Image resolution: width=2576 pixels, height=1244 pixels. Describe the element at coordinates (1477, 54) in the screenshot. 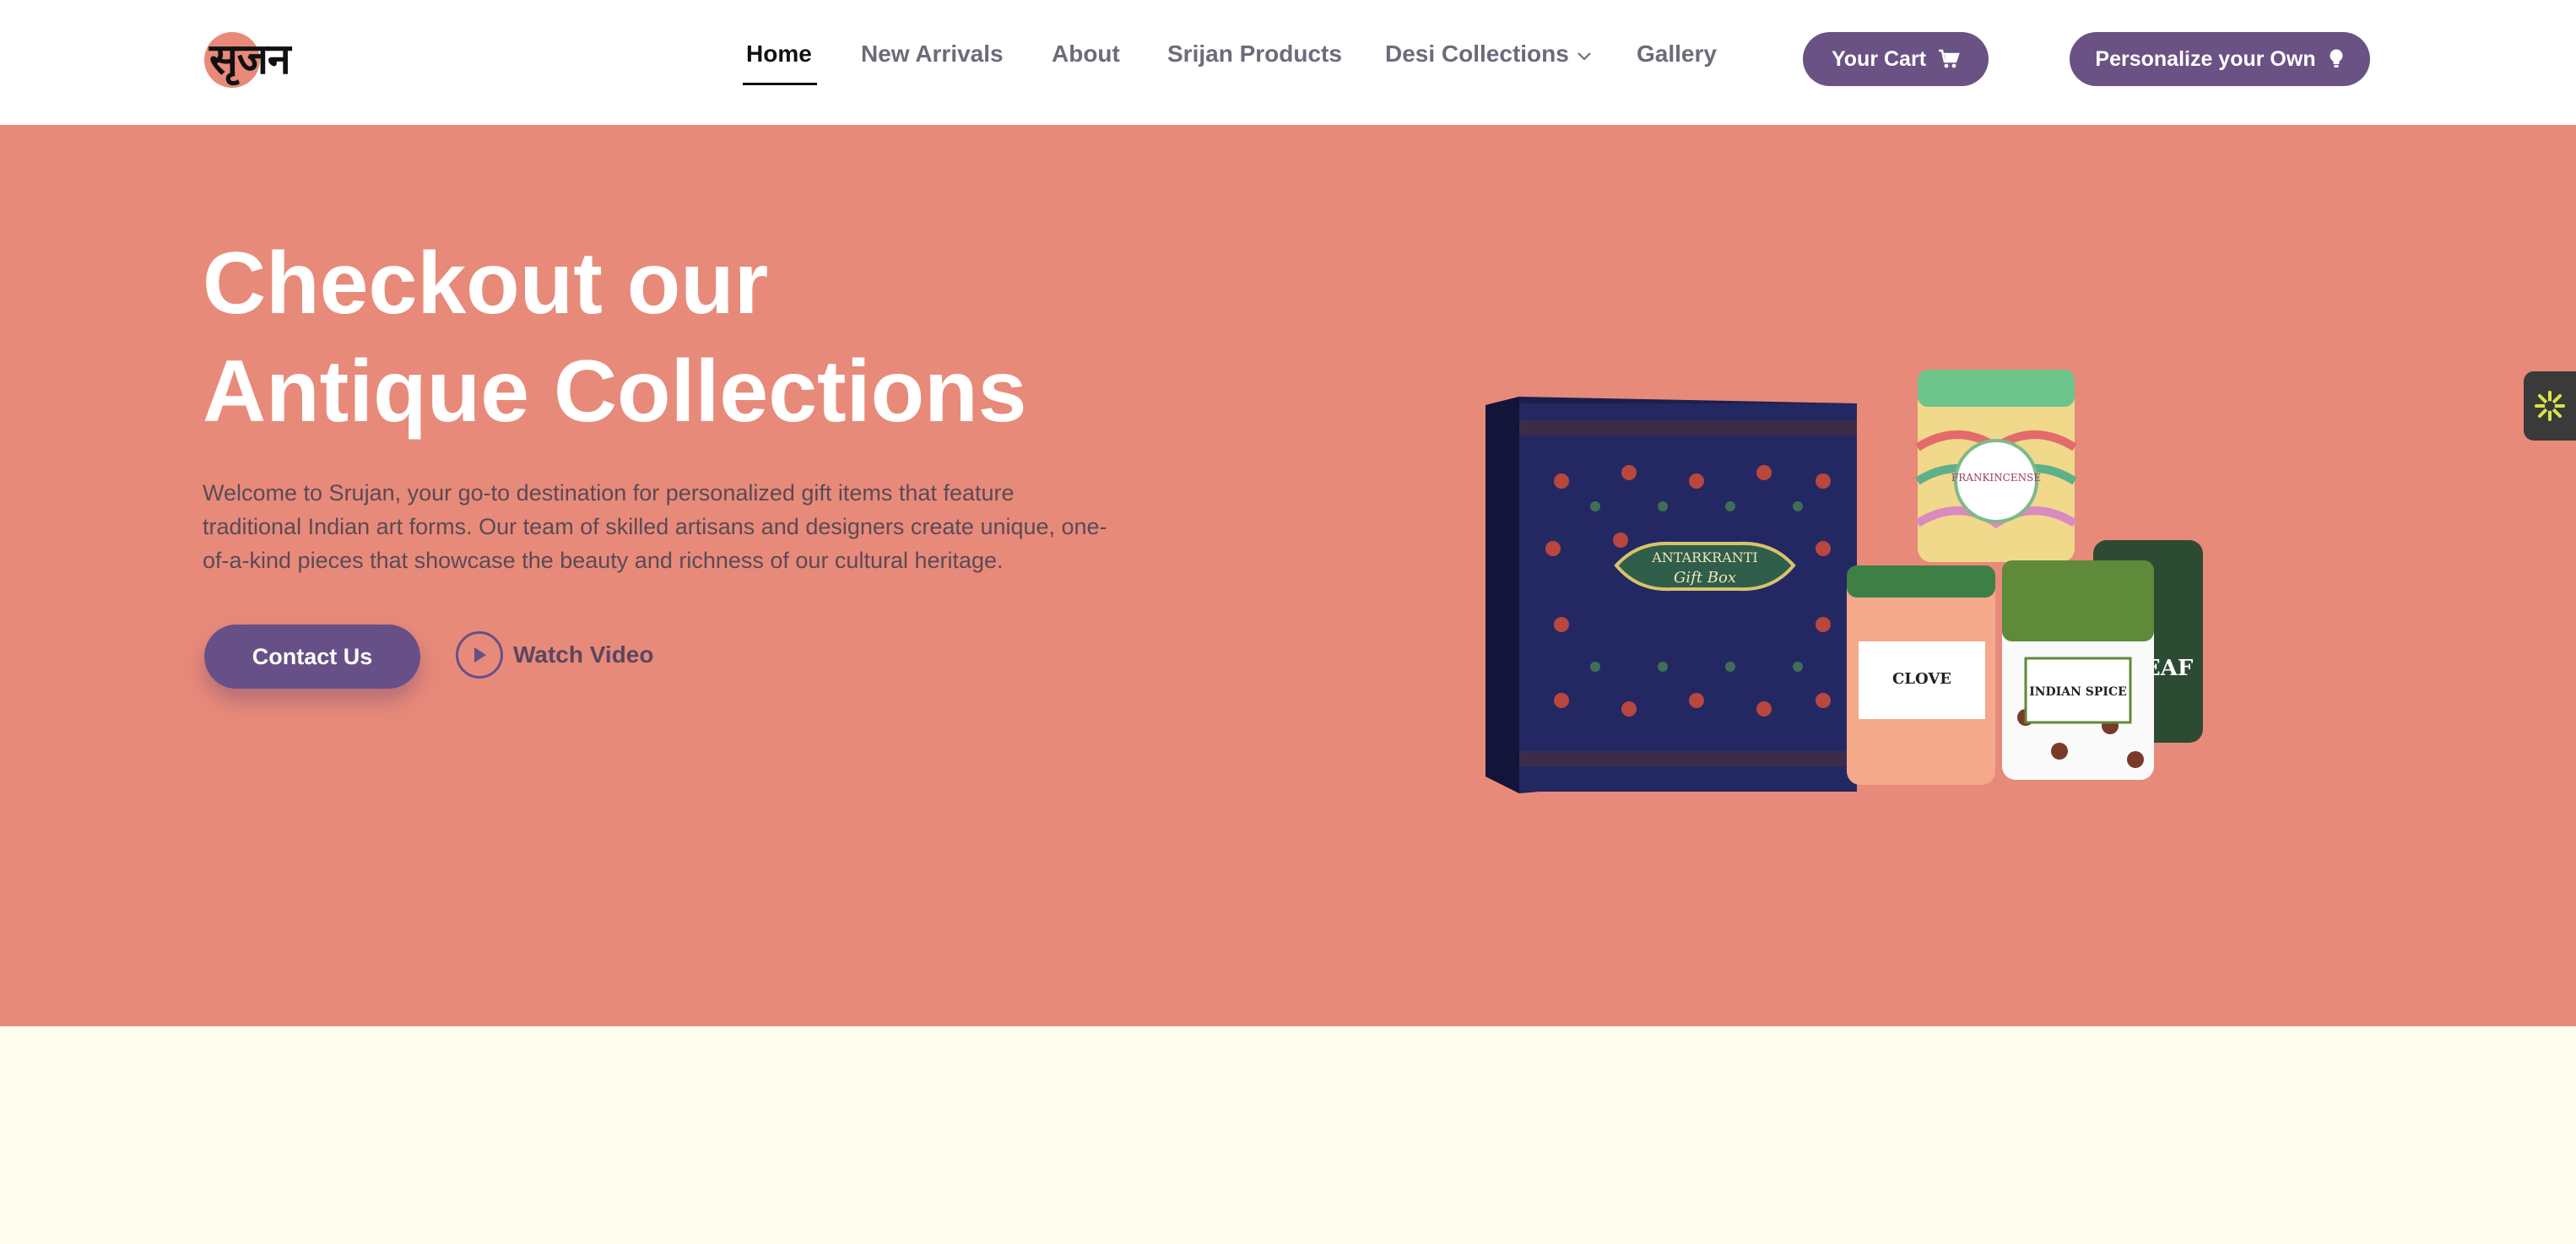

I see `nav-desi-collections-label: Desi Collections` at that location.